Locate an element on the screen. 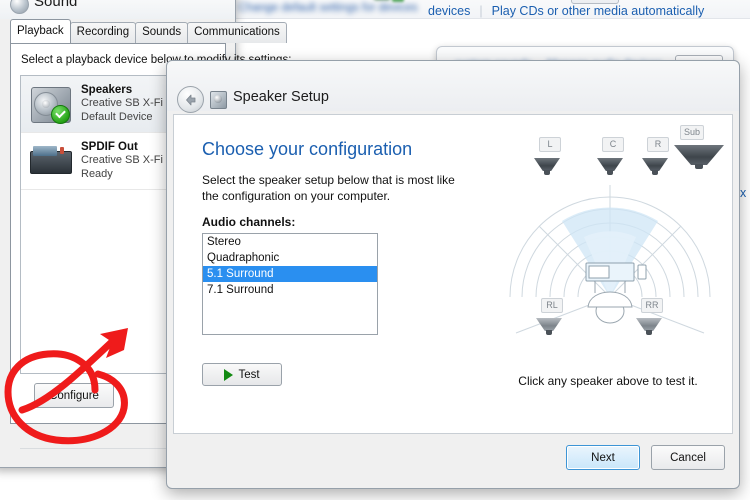 The height and width of the screenshot is (500, 750). device-name: Speakers is located at coordinates (107, 89).